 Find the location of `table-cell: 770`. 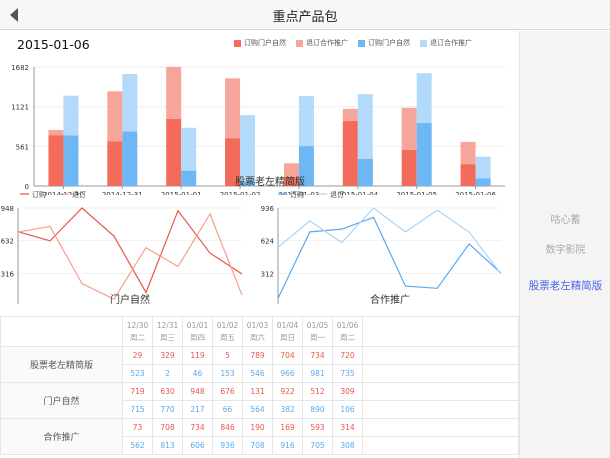

table-cell: 770 is located at coordinates (167, 409).